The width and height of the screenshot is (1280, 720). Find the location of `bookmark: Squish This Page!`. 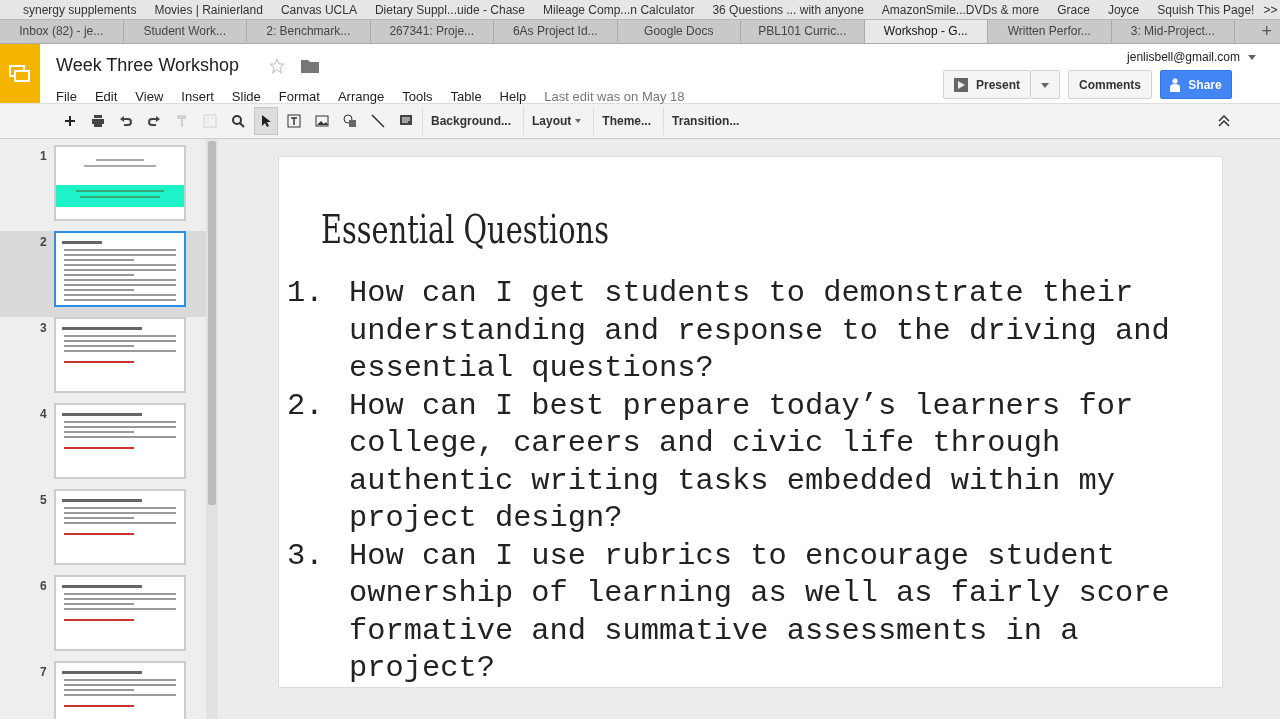

bookmark: Squish This Page! is located at coordinates (1206, 9).